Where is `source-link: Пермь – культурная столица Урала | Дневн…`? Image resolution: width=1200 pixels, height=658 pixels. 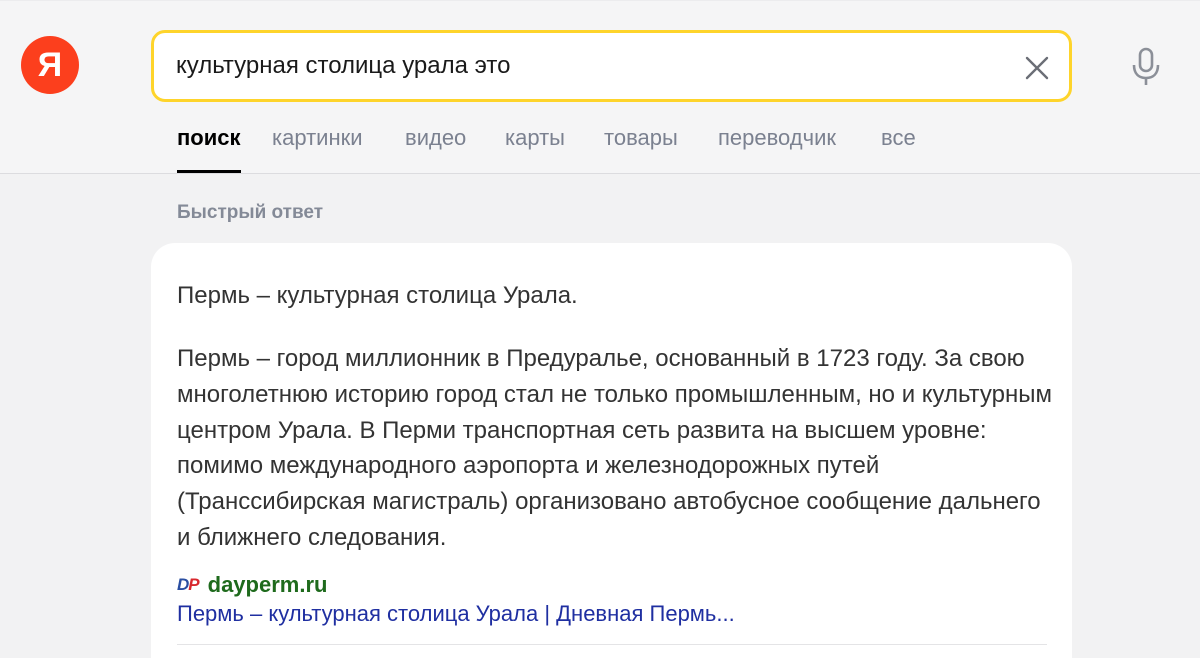 source-link: Пермь – культурная столица Урала | Дневн… is located at coordinates (617, 614).